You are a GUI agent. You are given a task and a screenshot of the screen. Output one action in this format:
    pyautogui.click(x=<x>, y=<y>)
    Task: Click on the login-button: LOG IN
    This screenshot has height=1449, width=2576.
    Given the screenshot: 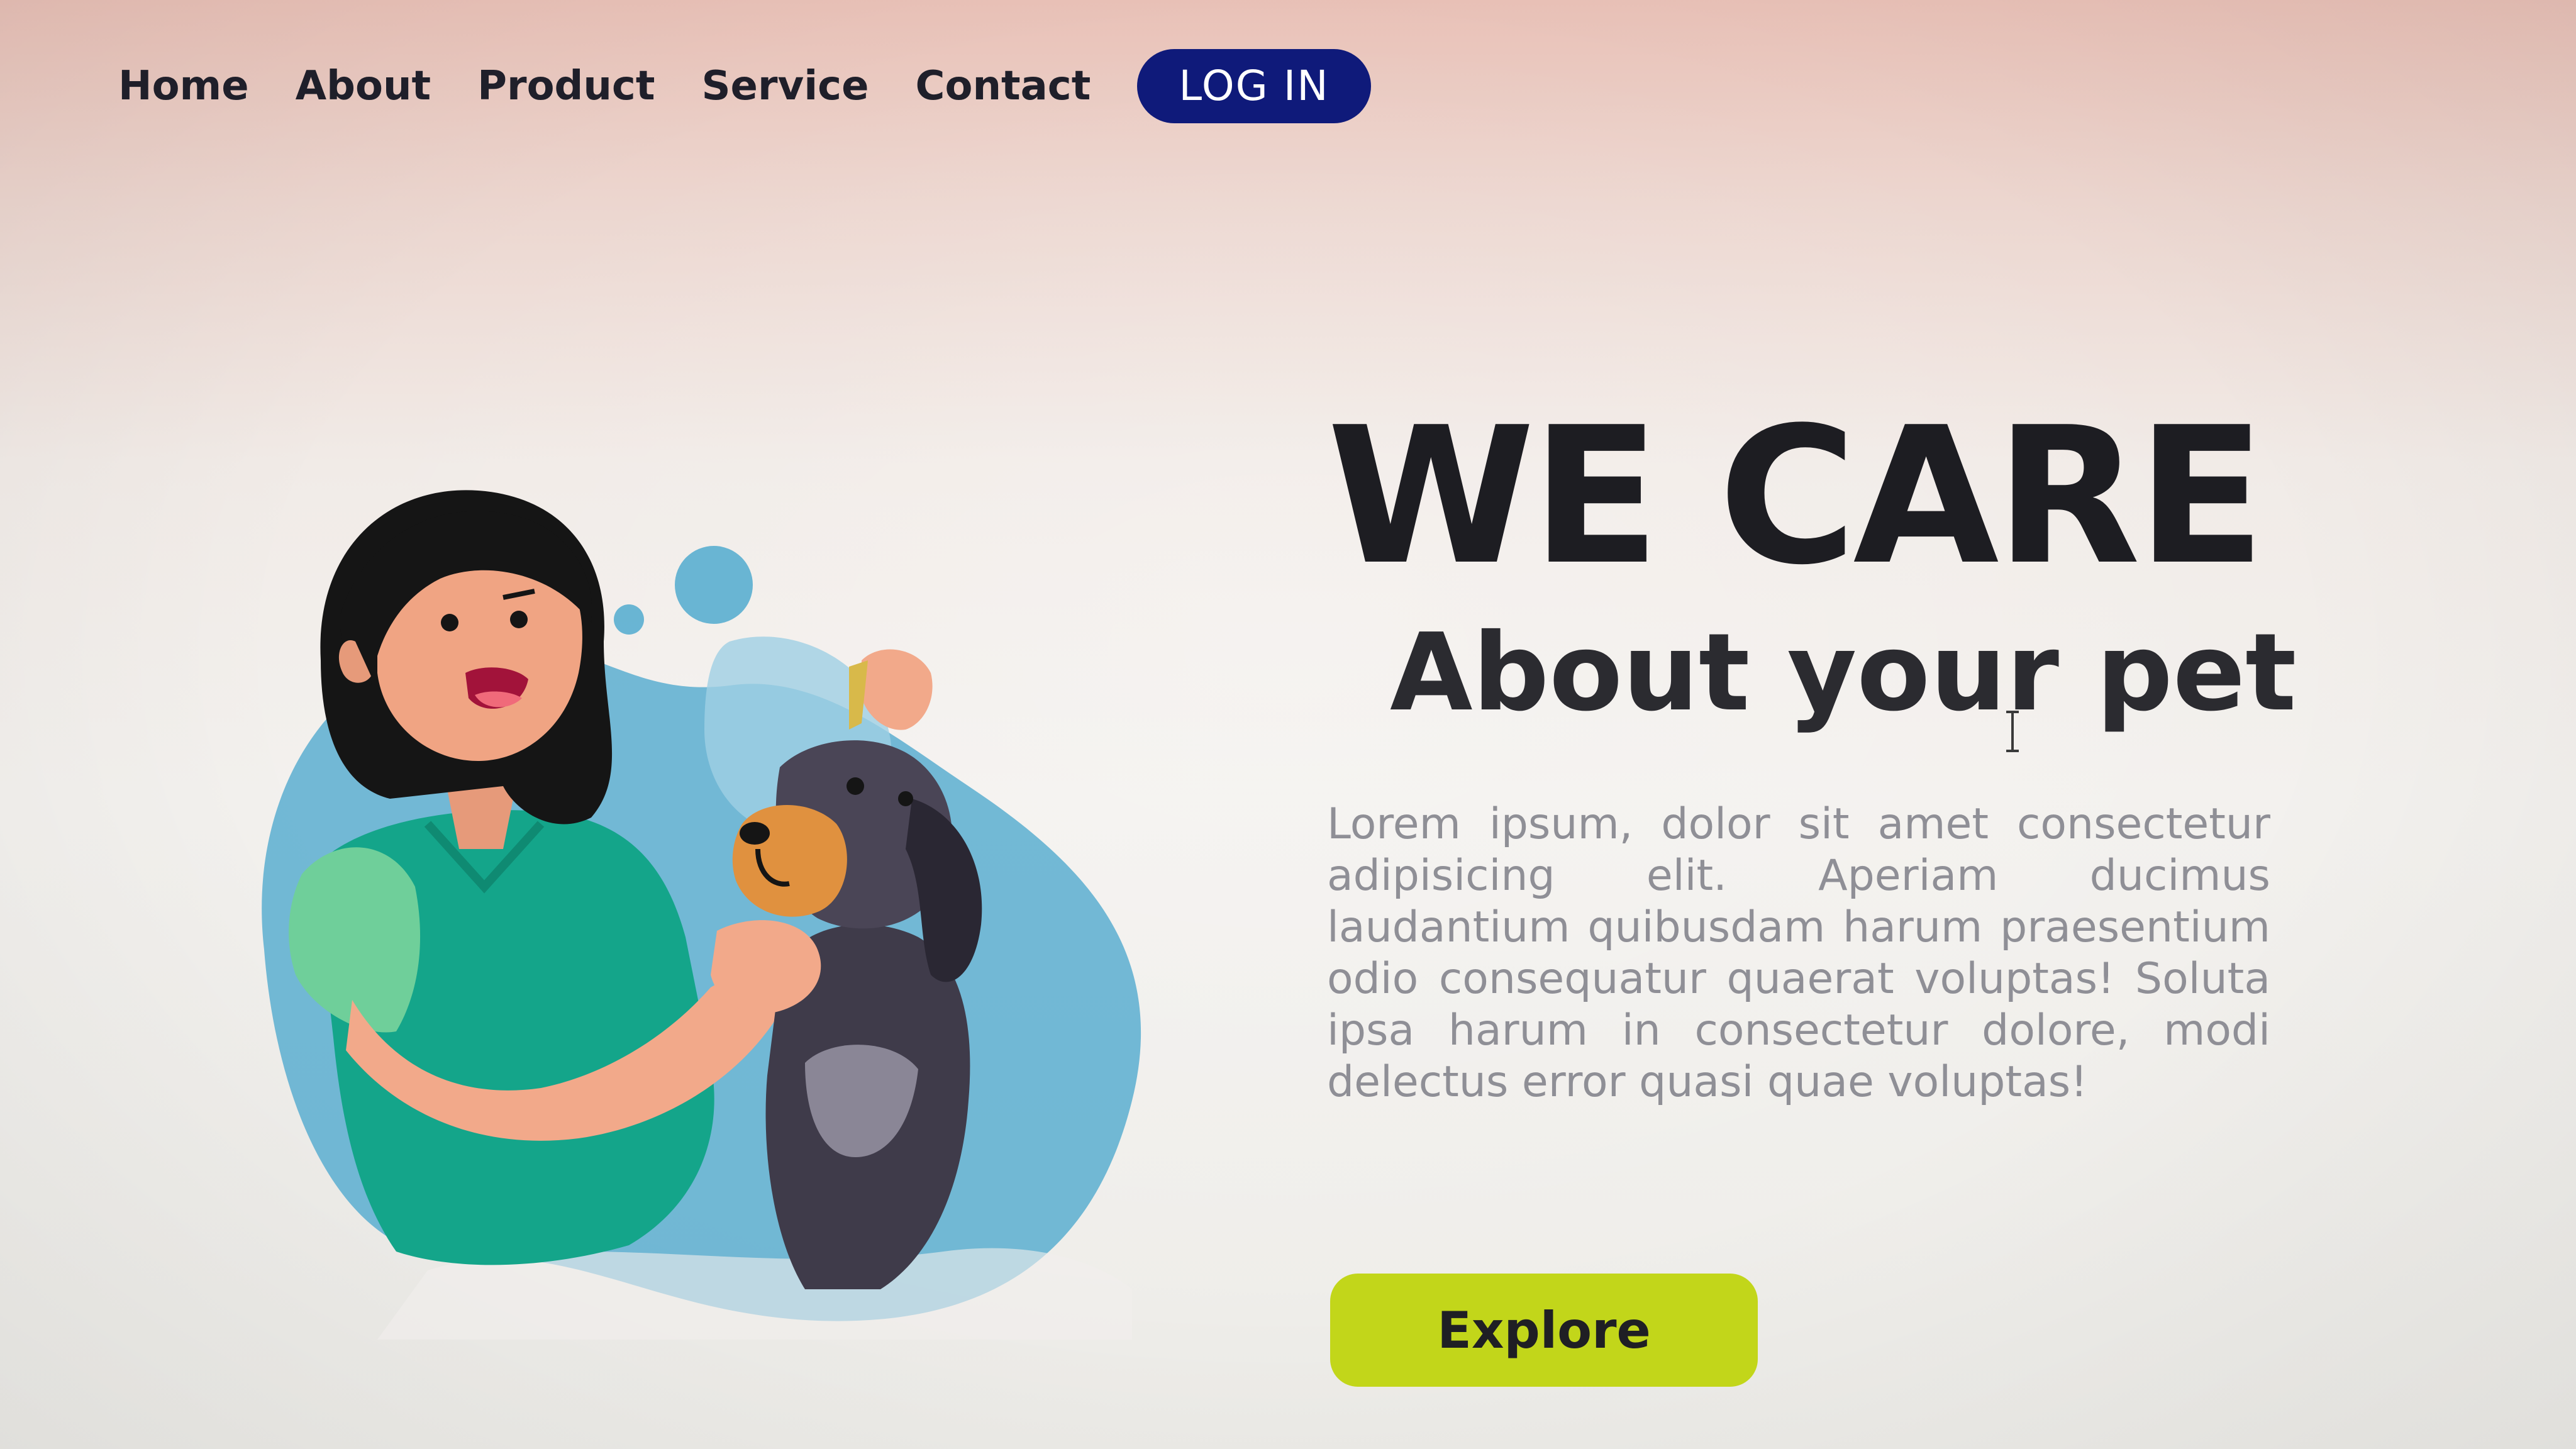 What is the action you would take?
    pyautogui.click(x=1254, y=86)
    